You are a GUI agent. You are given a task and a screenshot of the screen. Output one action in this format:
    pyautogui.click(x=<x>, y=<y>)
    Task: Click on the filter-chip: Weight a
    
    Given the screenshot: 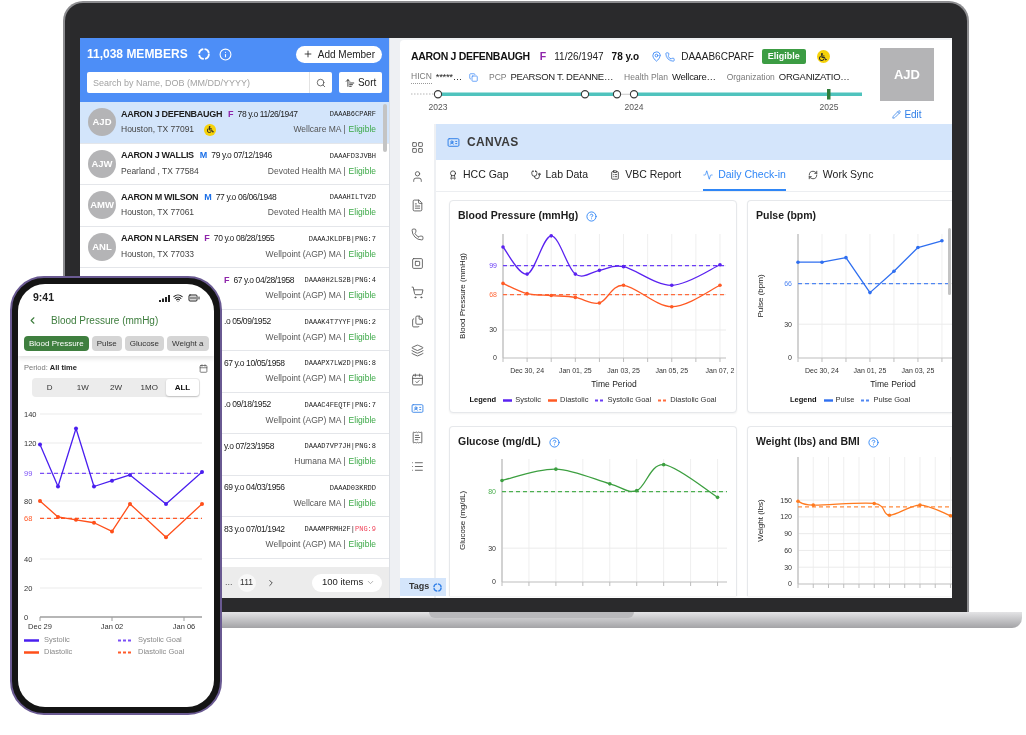 What is the action you would take?
    pyautogui.click(x=188, y=343)
    